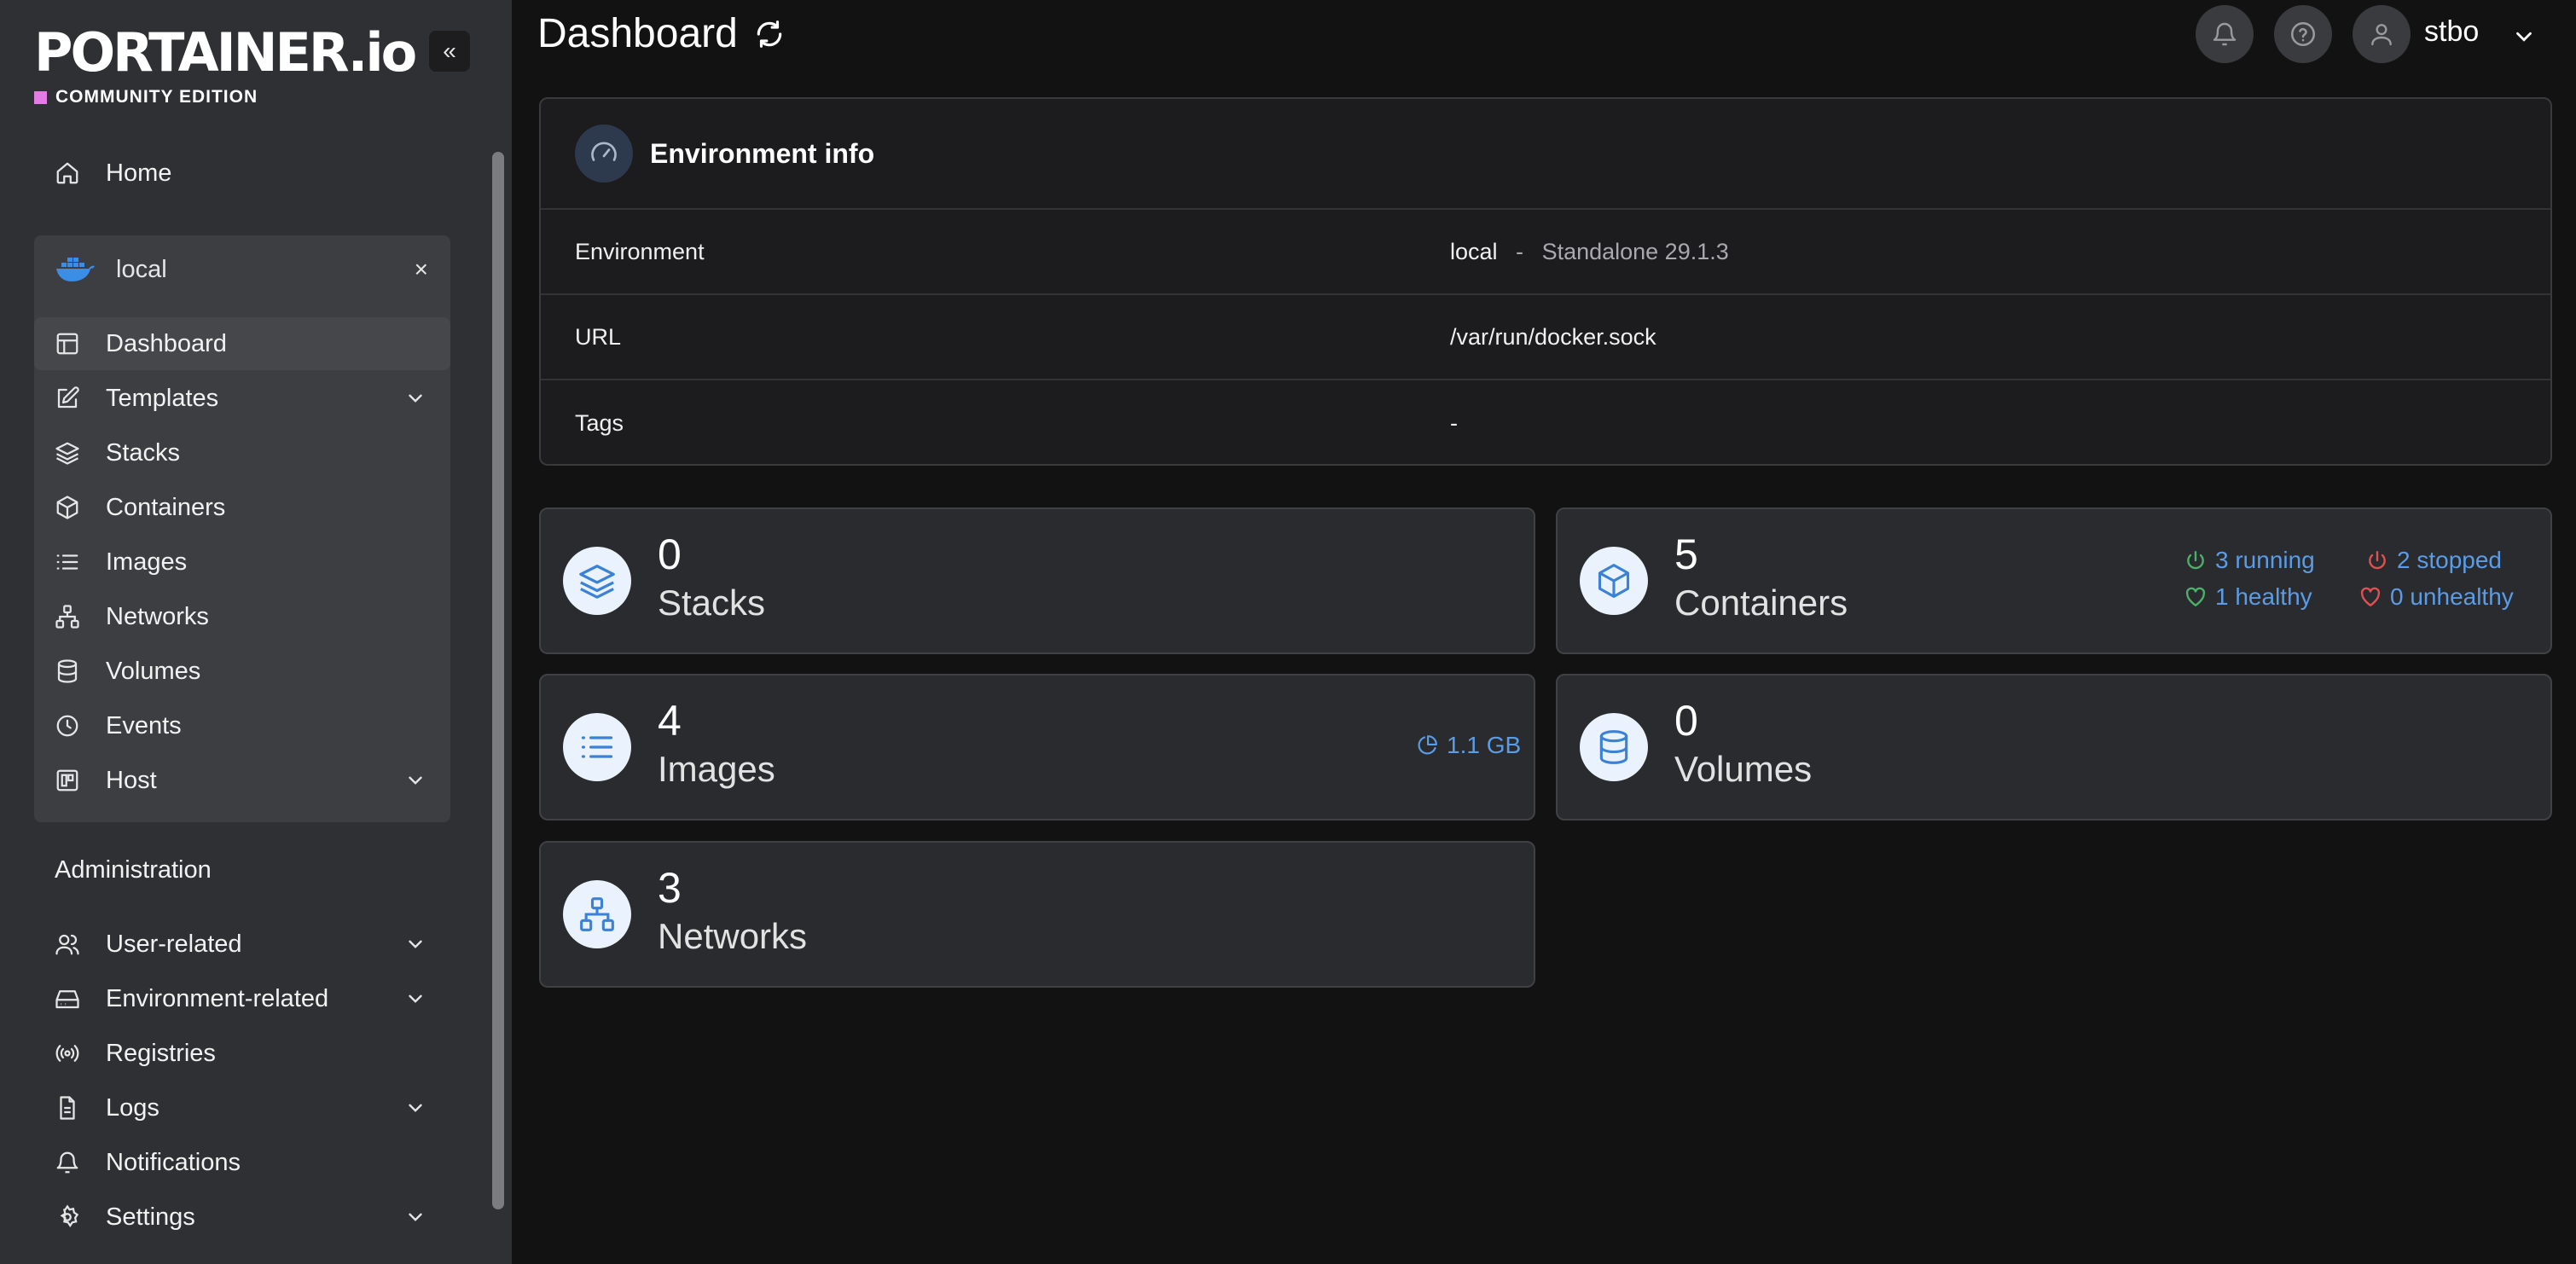 This screenshot has width=2576, height=1264. What do you see at coordinates (2377, 561) in the screenshot?
I see `power-off-icon` at bounding box center [2377, 561].